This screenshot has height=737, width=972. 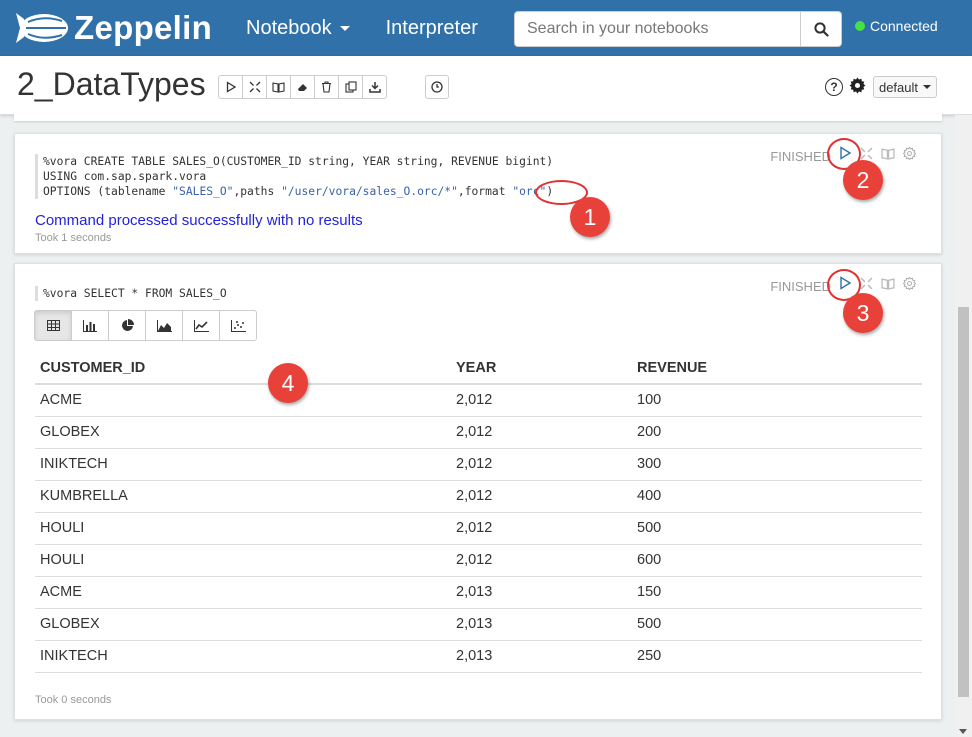 I want to click on pie-chart-icon, so click(x=127, y=325).